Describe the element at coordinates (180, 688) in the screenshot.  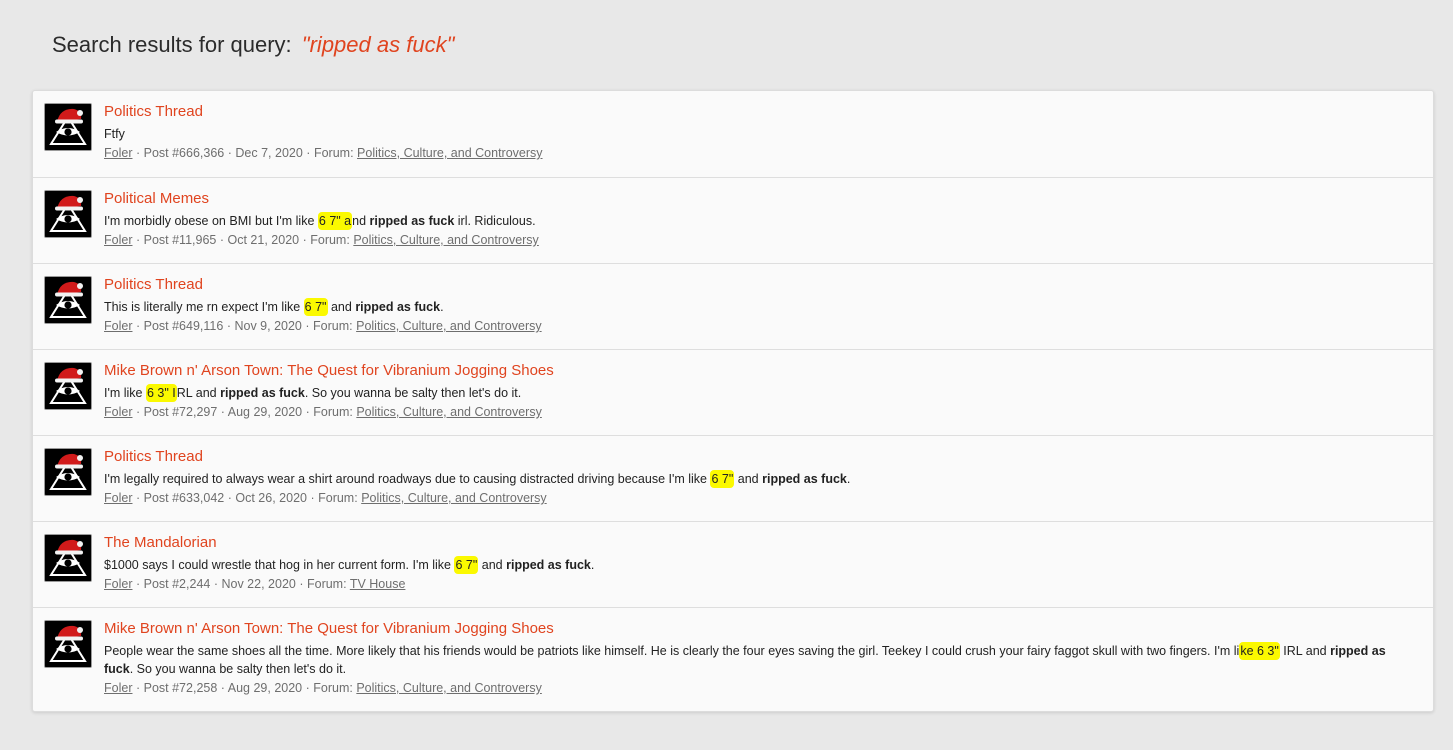
I see `post-number: Post #72,258` at that location.